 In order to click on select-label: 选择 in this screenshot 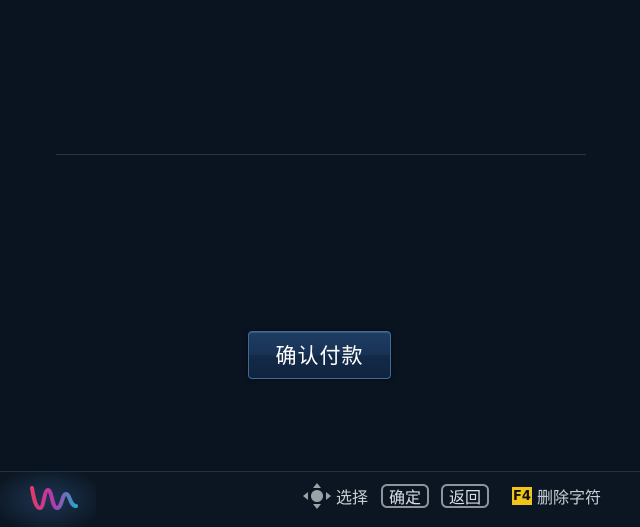, I will do `click(352, 497)`.